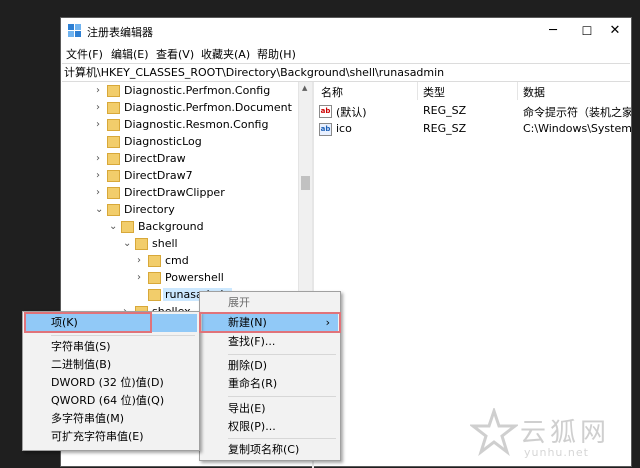 The width and height of the screenshot is (640, 468). I want to click on menu-export: 导出(E), so click(270, 409).